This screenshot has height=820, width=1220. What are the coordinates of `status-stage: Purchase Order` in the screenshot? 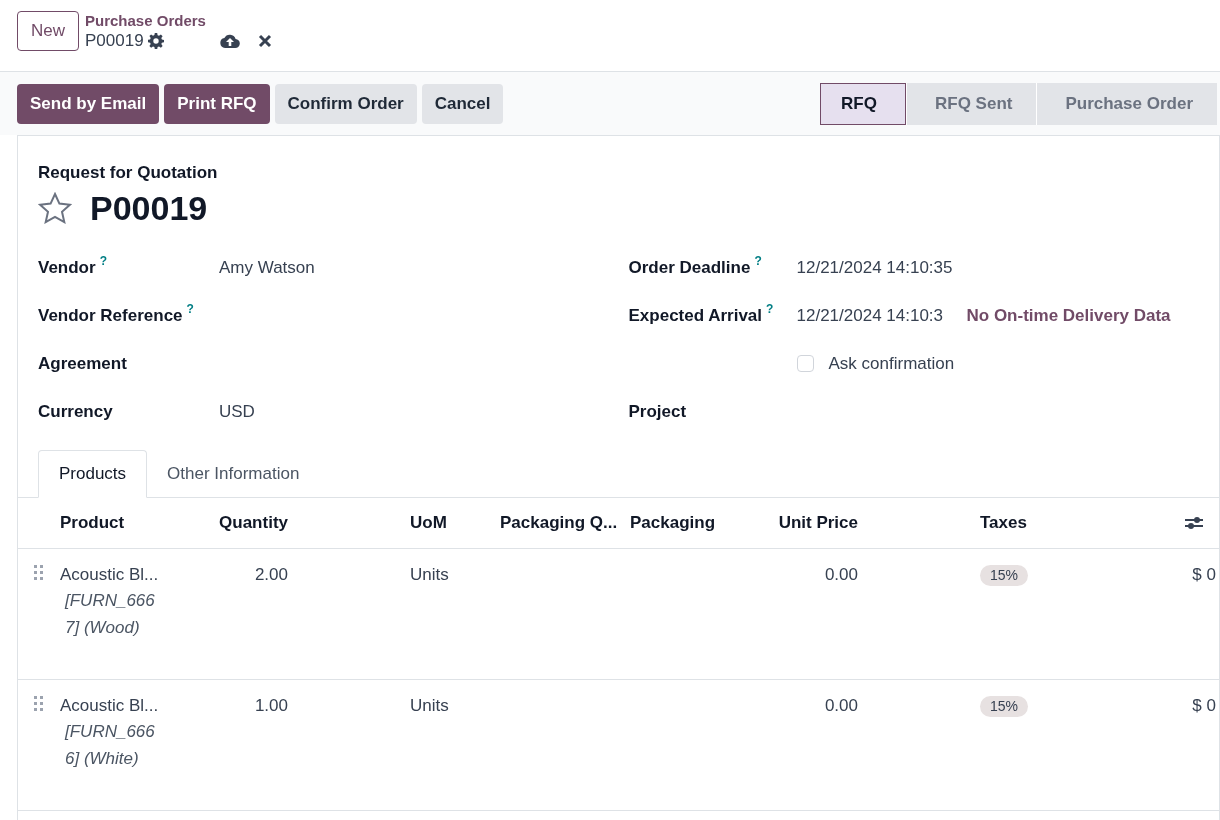 It's located at (1126, 103).